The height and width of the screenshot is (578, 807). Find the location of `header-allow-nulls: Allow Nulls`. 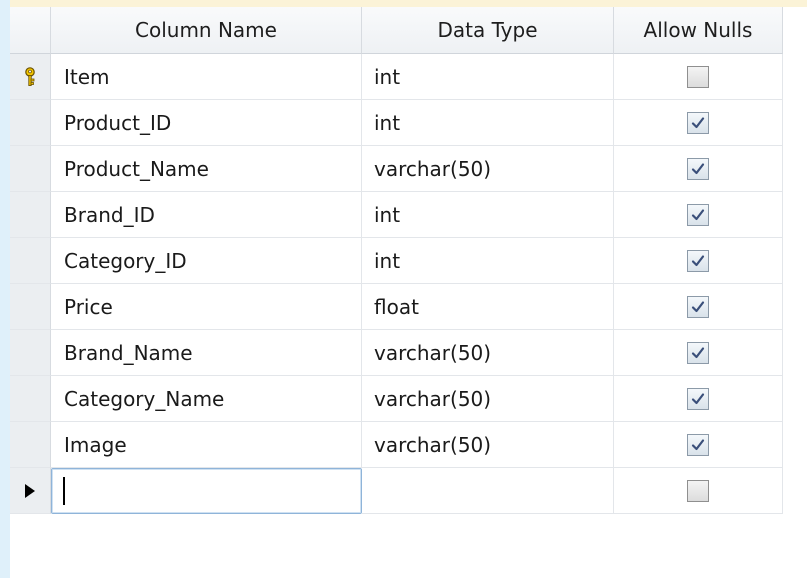

header-allow-nulls: Allow Nulls is located at coordinates (698, 30).